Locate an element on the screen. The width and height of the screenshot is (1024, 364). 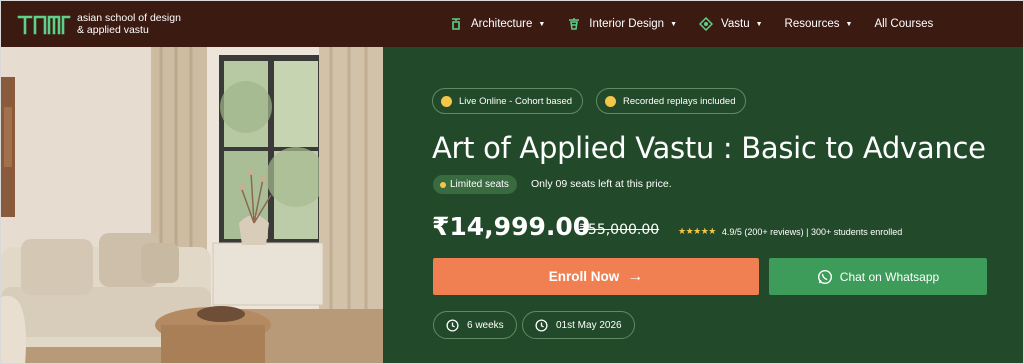
limited-seats-badge: Limited seats is located at coordinates (475, 184).